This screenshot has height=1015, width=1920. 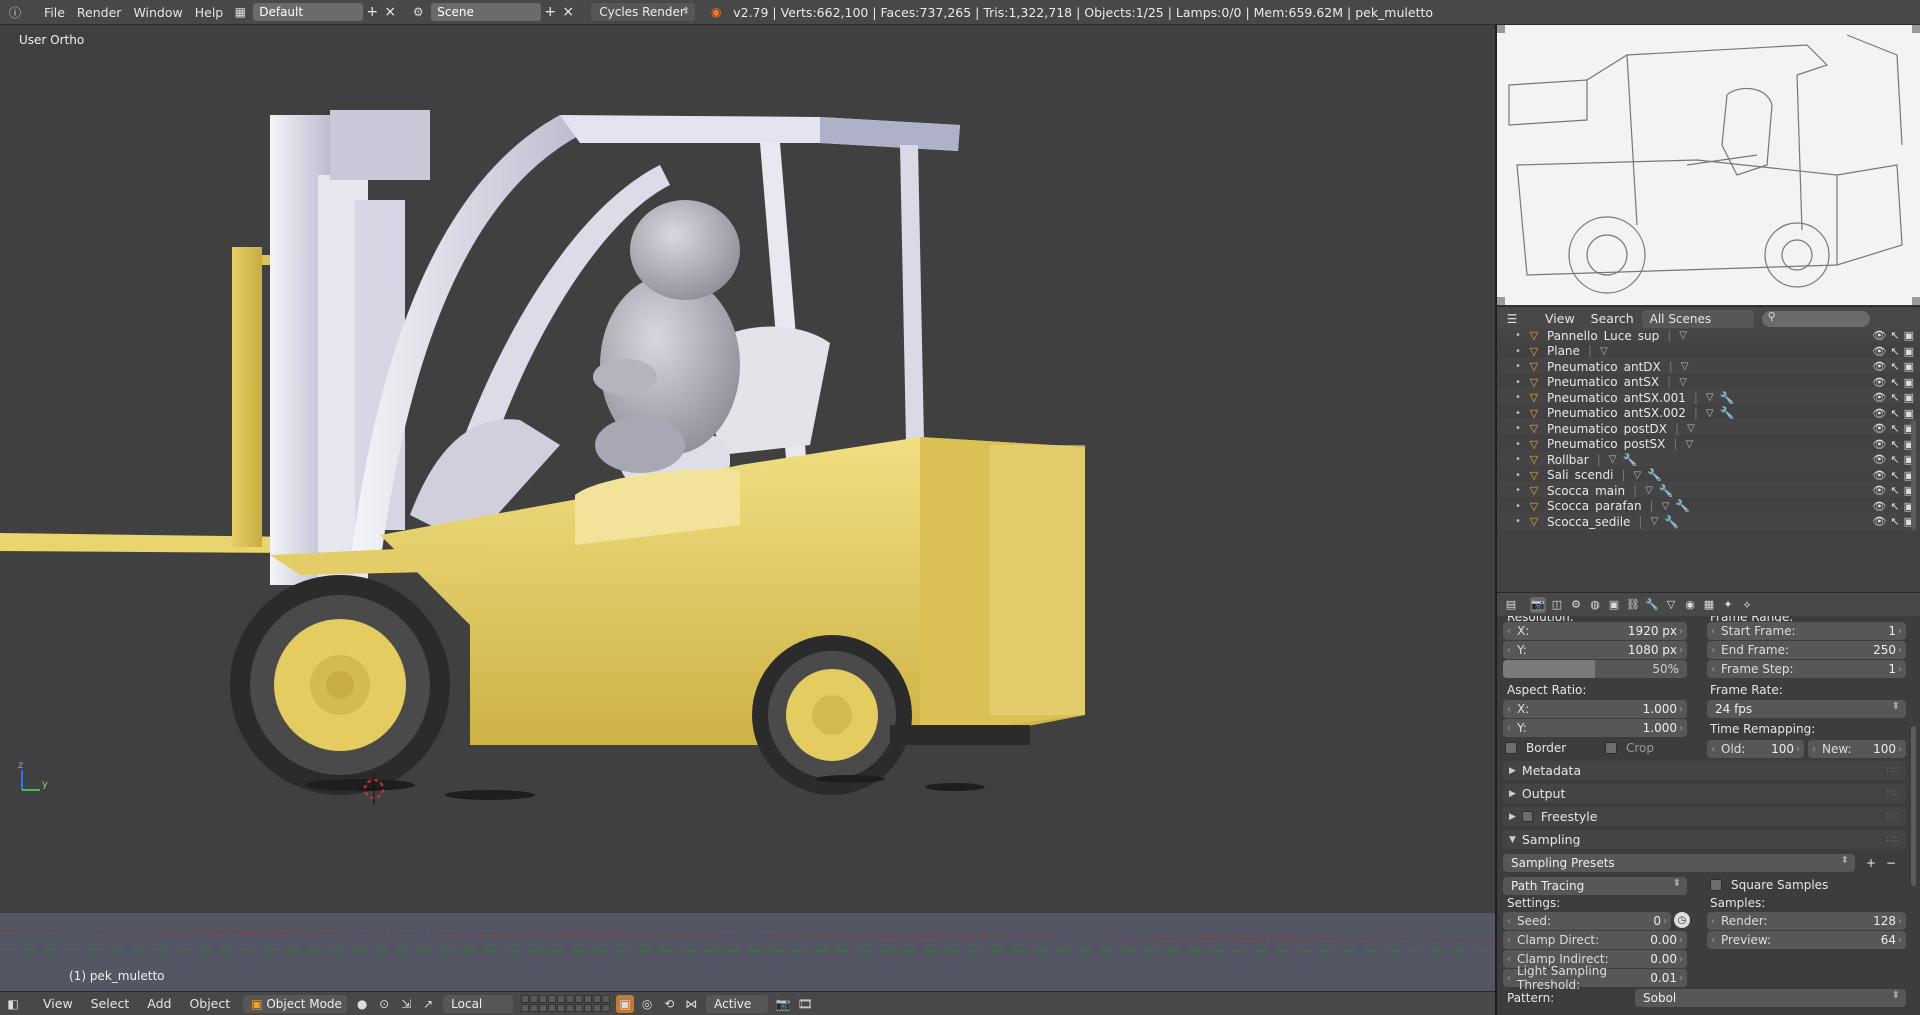 What do you see at coordinates (295, 1003) in the screenshot?
I see `mode-select: ▣ Object Mode` at bounding box center [295, 1003].